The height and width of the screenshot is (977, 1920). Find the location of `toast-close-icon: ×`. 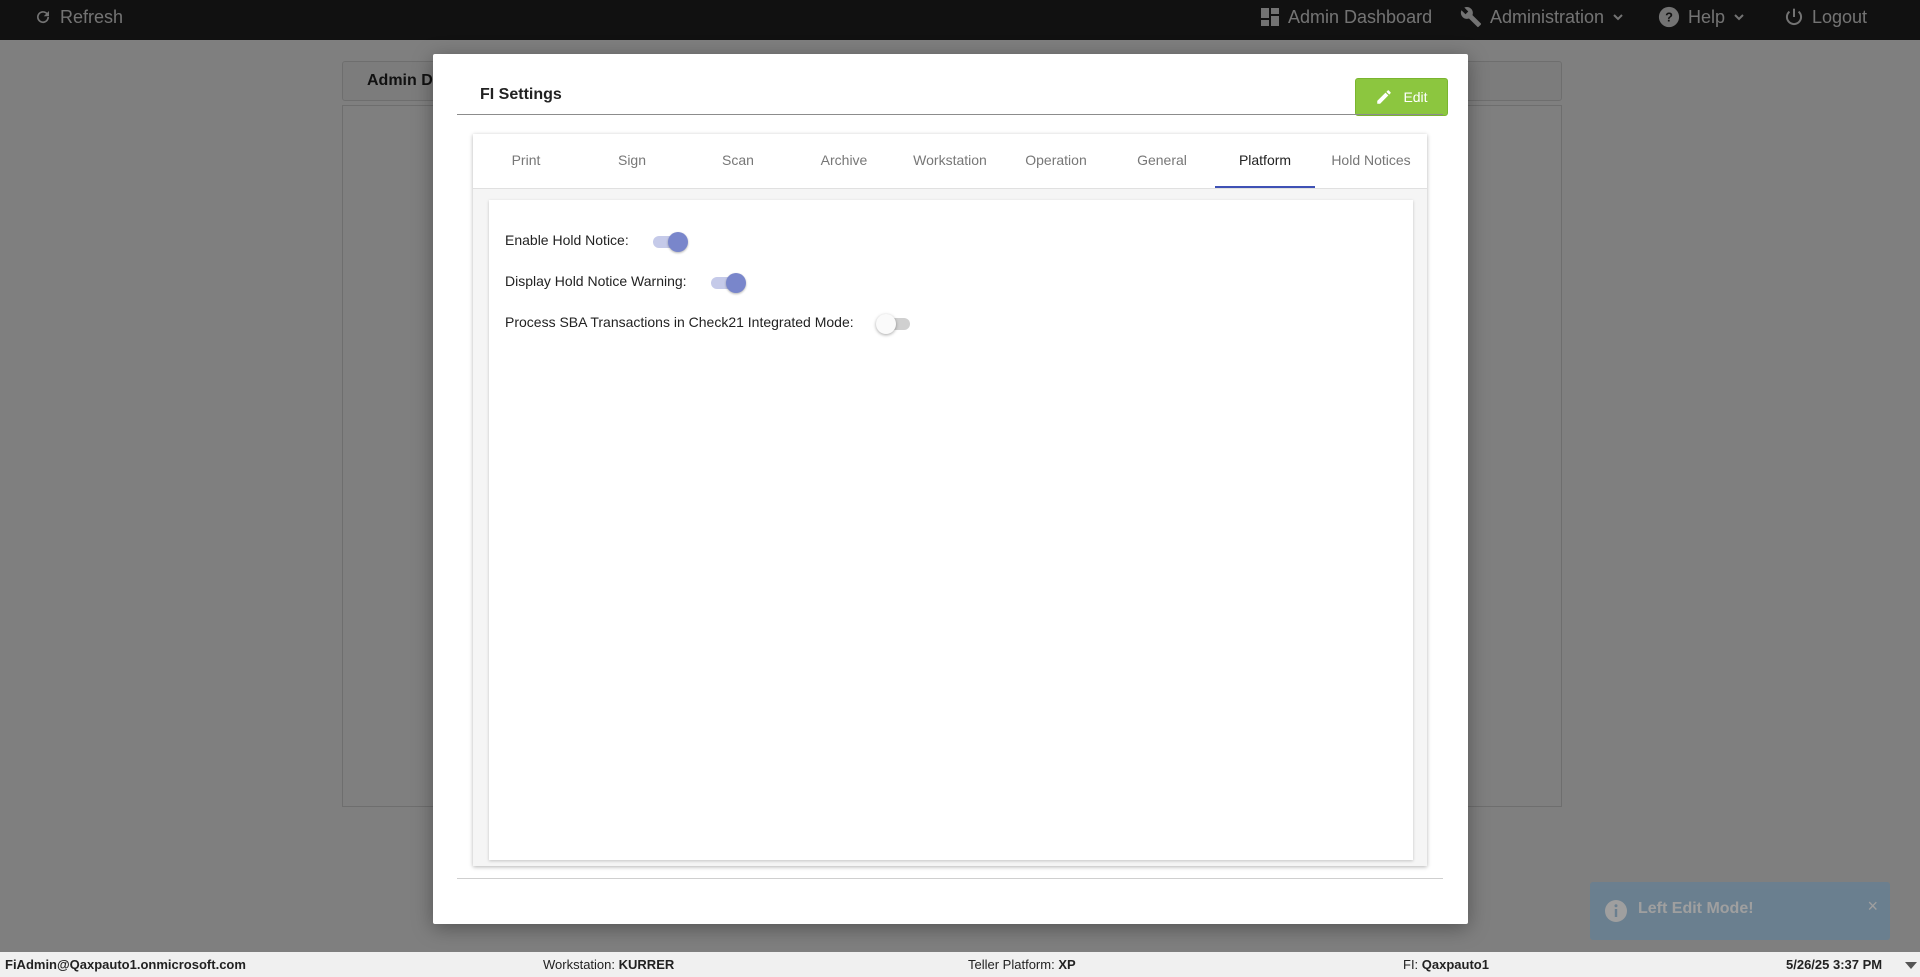

toast-close-icon: × is located at coordinates (1872, 906).